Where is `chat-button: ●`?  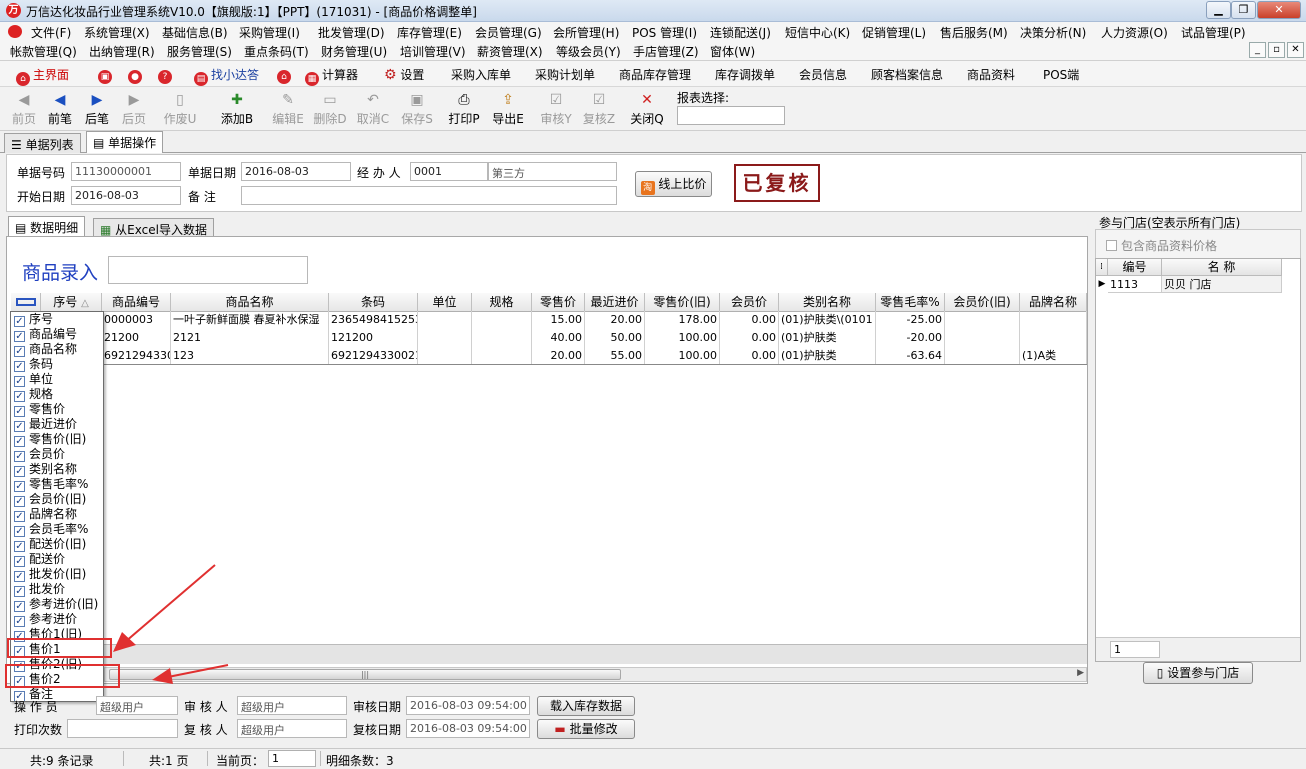
chat-button: ● is located at coordinates (136, 75).